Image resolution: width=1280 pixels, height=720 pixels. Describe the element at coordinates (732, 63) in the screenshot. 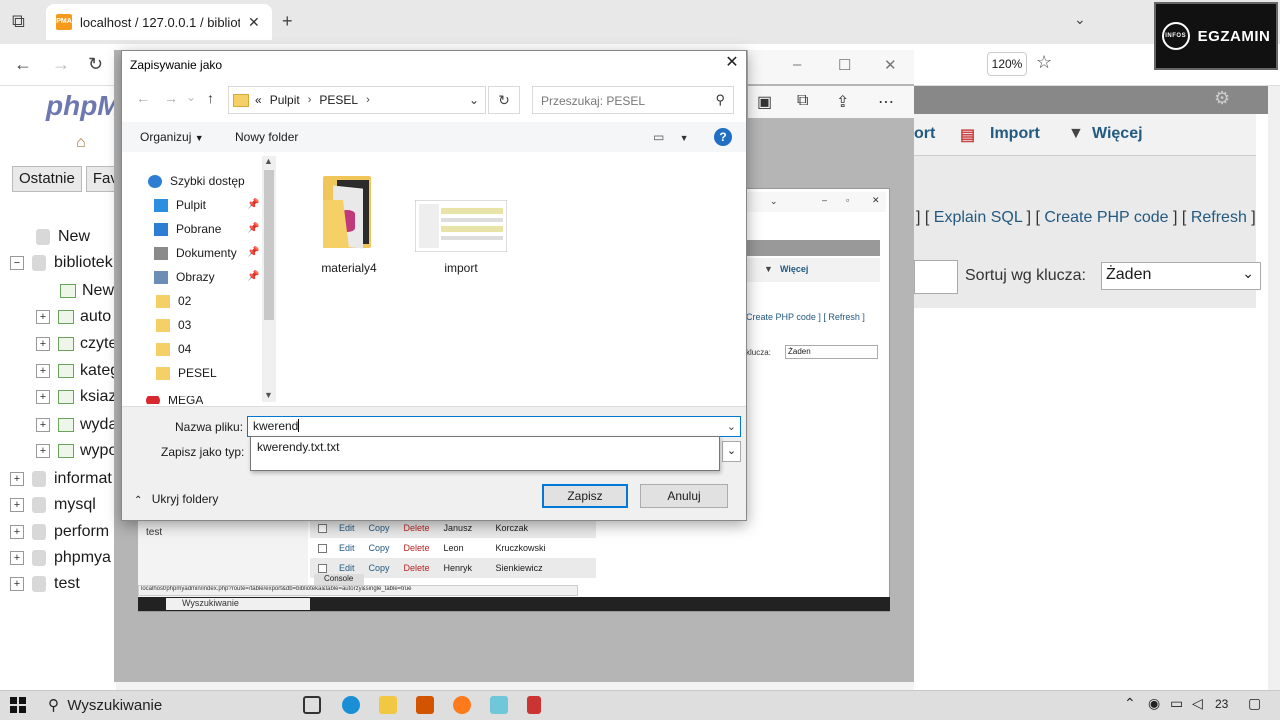

I see `dialog-close-icon: ✕` at that location.